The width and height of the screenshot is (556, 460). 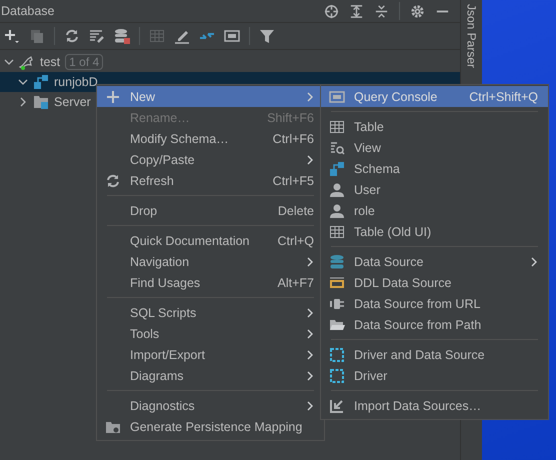 What do you see at coordinates (76, 82) in the screenshot?
I see `tree-label: runjobD` at bounding box center [76, 82].